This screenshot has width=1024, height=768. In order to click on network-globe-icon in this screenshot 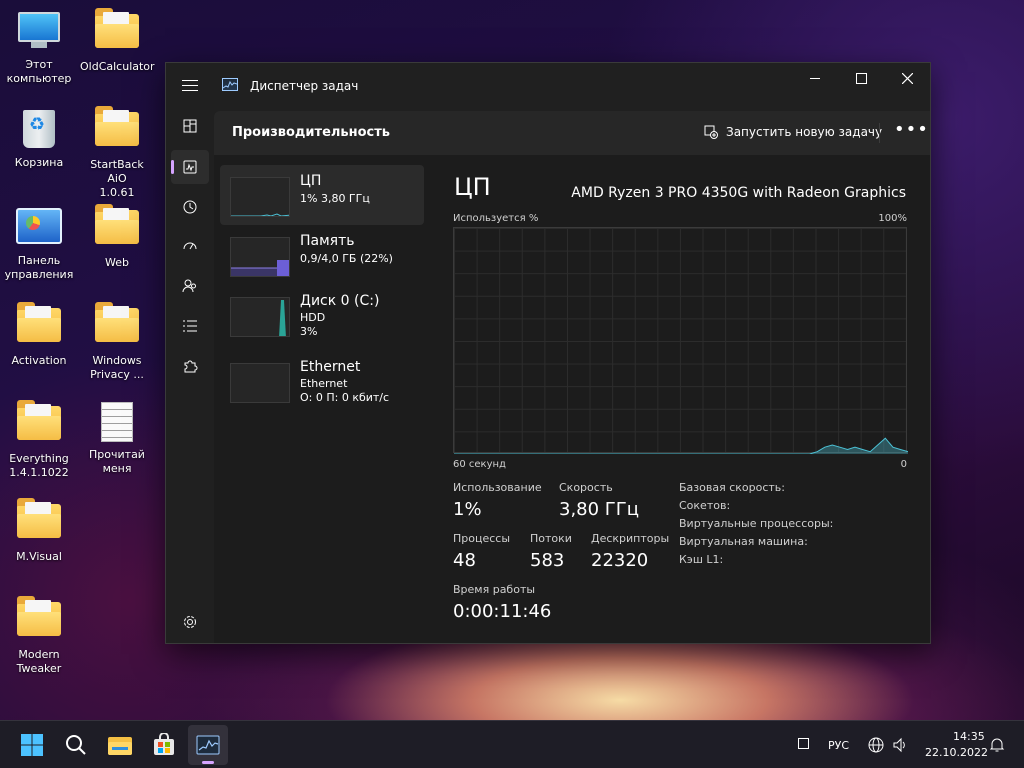, I will do `click(876, 745)`.